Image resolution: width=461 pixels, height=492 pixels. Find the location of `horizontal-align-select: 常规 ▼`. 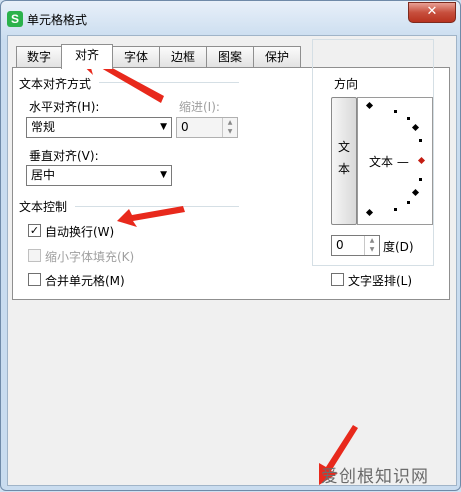

horizontal-align-select: 常规 ▼ is located at coordinates (99, 127).